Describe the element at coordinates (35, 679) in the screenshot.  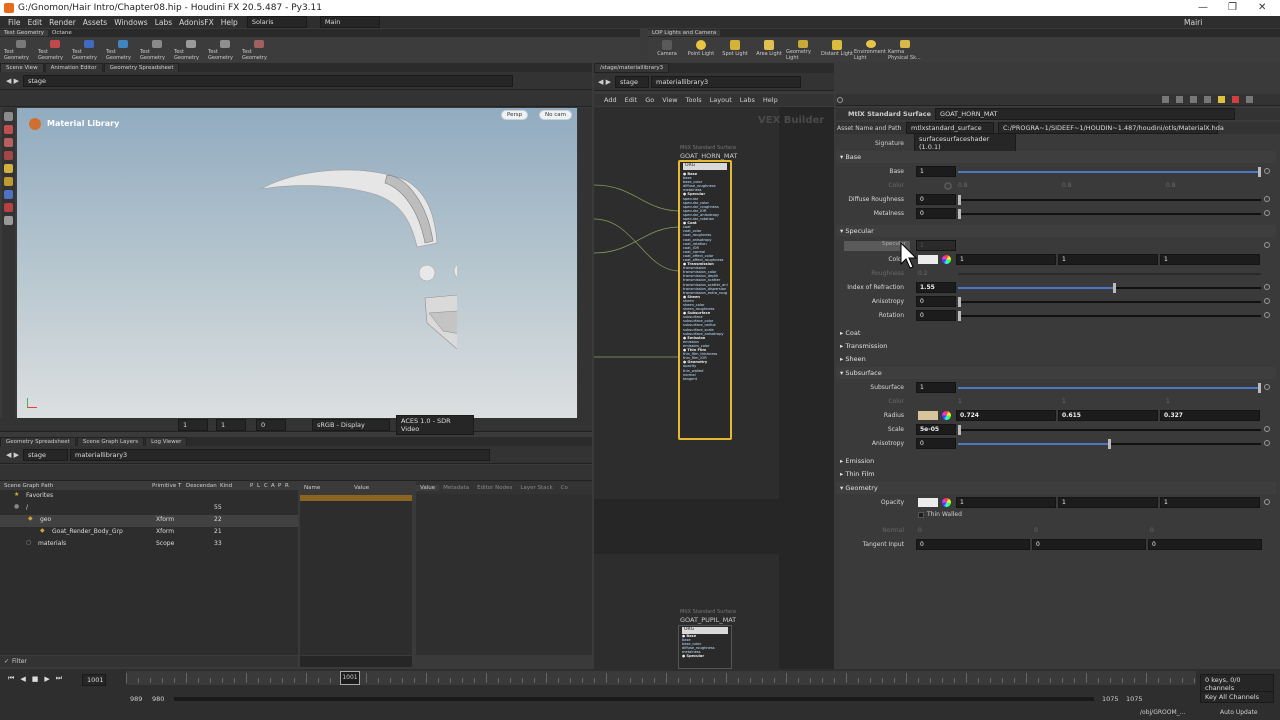
I see `stop-button: ■` at that location.